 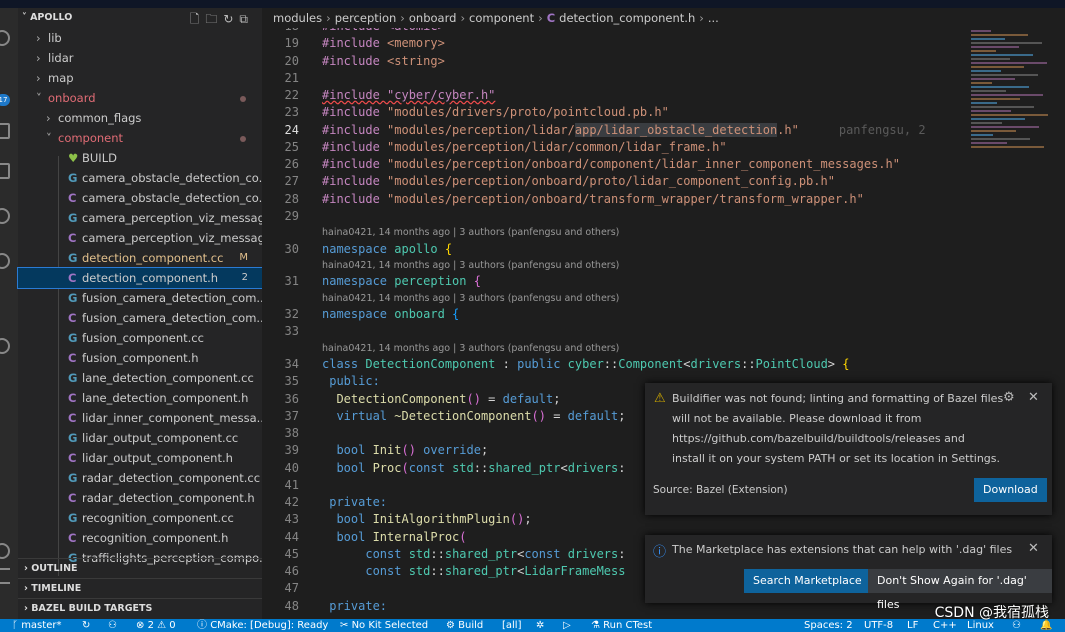 What do you see at coordinates (140, 378) in the screenshot?
I see `tree-item: Glane_detection_component.cc` at bounding box center [140, 378].